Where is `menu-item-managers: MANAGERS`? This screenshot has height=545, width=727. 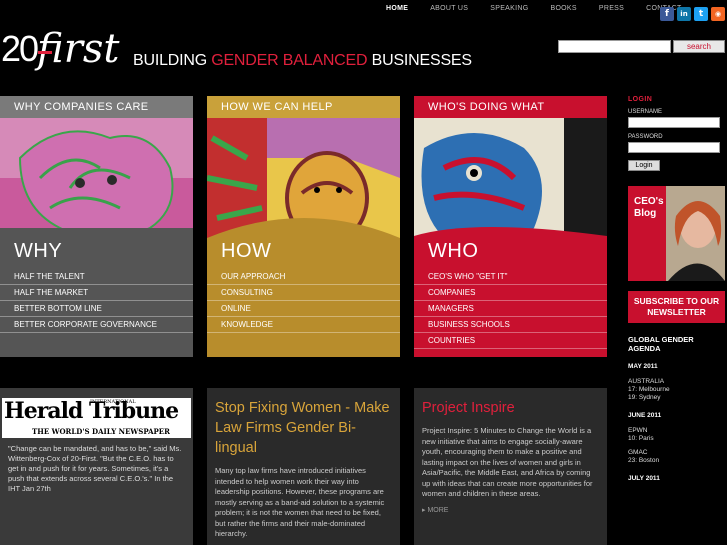
menu-item-managers: MANAGERS is located at coordinates (510, 309).